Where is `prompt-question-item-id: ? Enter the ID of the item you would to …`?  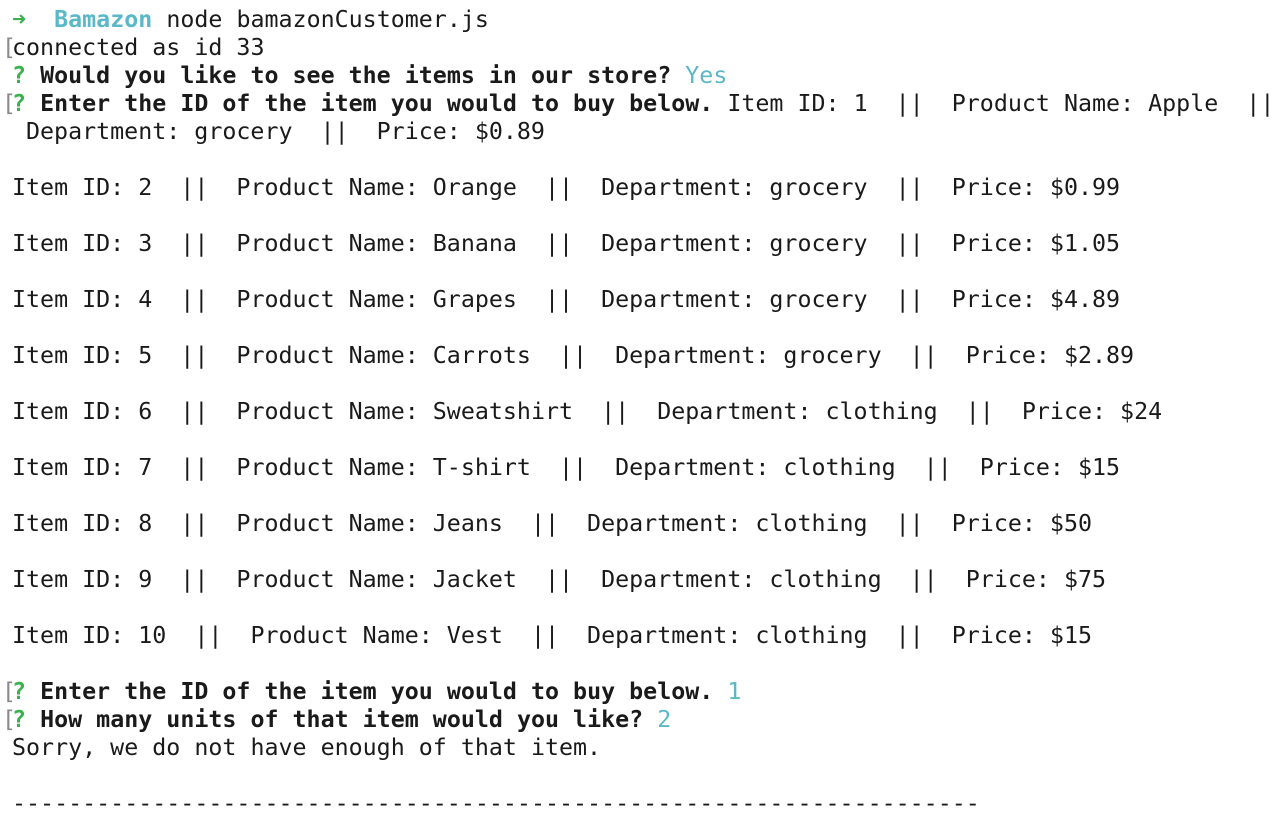 prompt-question-item-id: ? Enter the ID of the item you would to … is located at coordinates (376, 692).